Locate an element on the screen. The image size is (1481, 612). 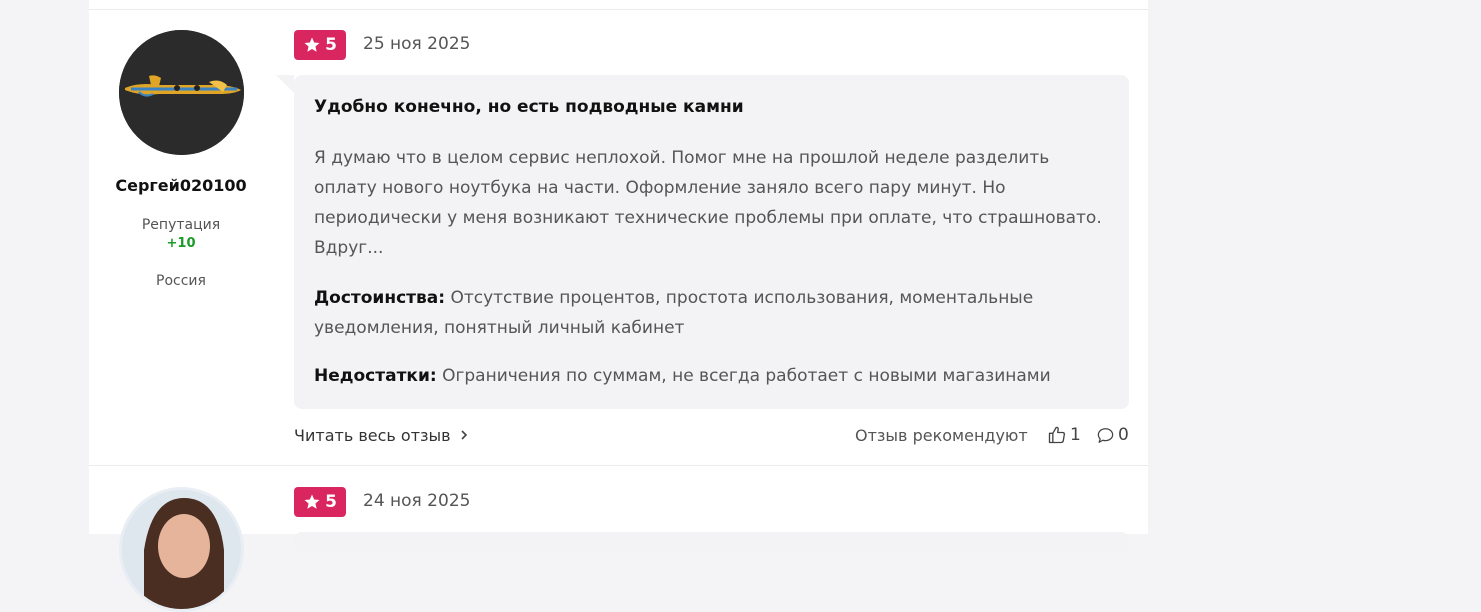
review-date: 24 ноя 2025 is located at coordinates (417, 501).